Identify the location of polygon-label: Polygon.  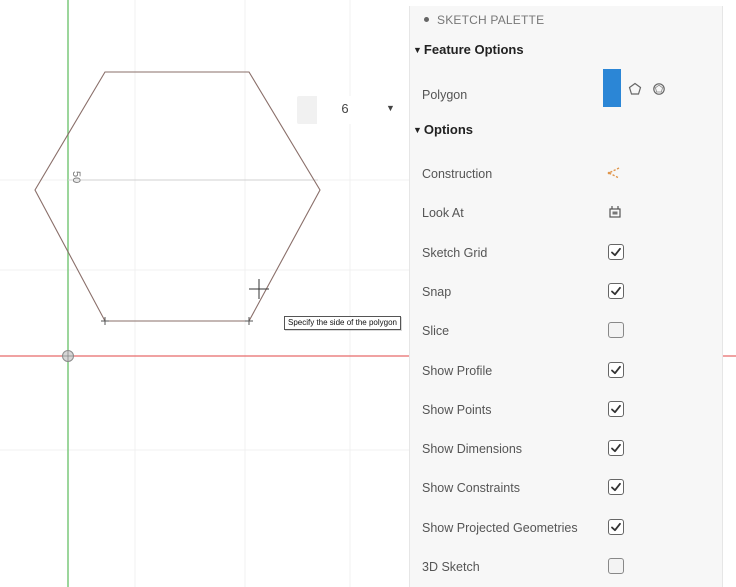
(445, 95).